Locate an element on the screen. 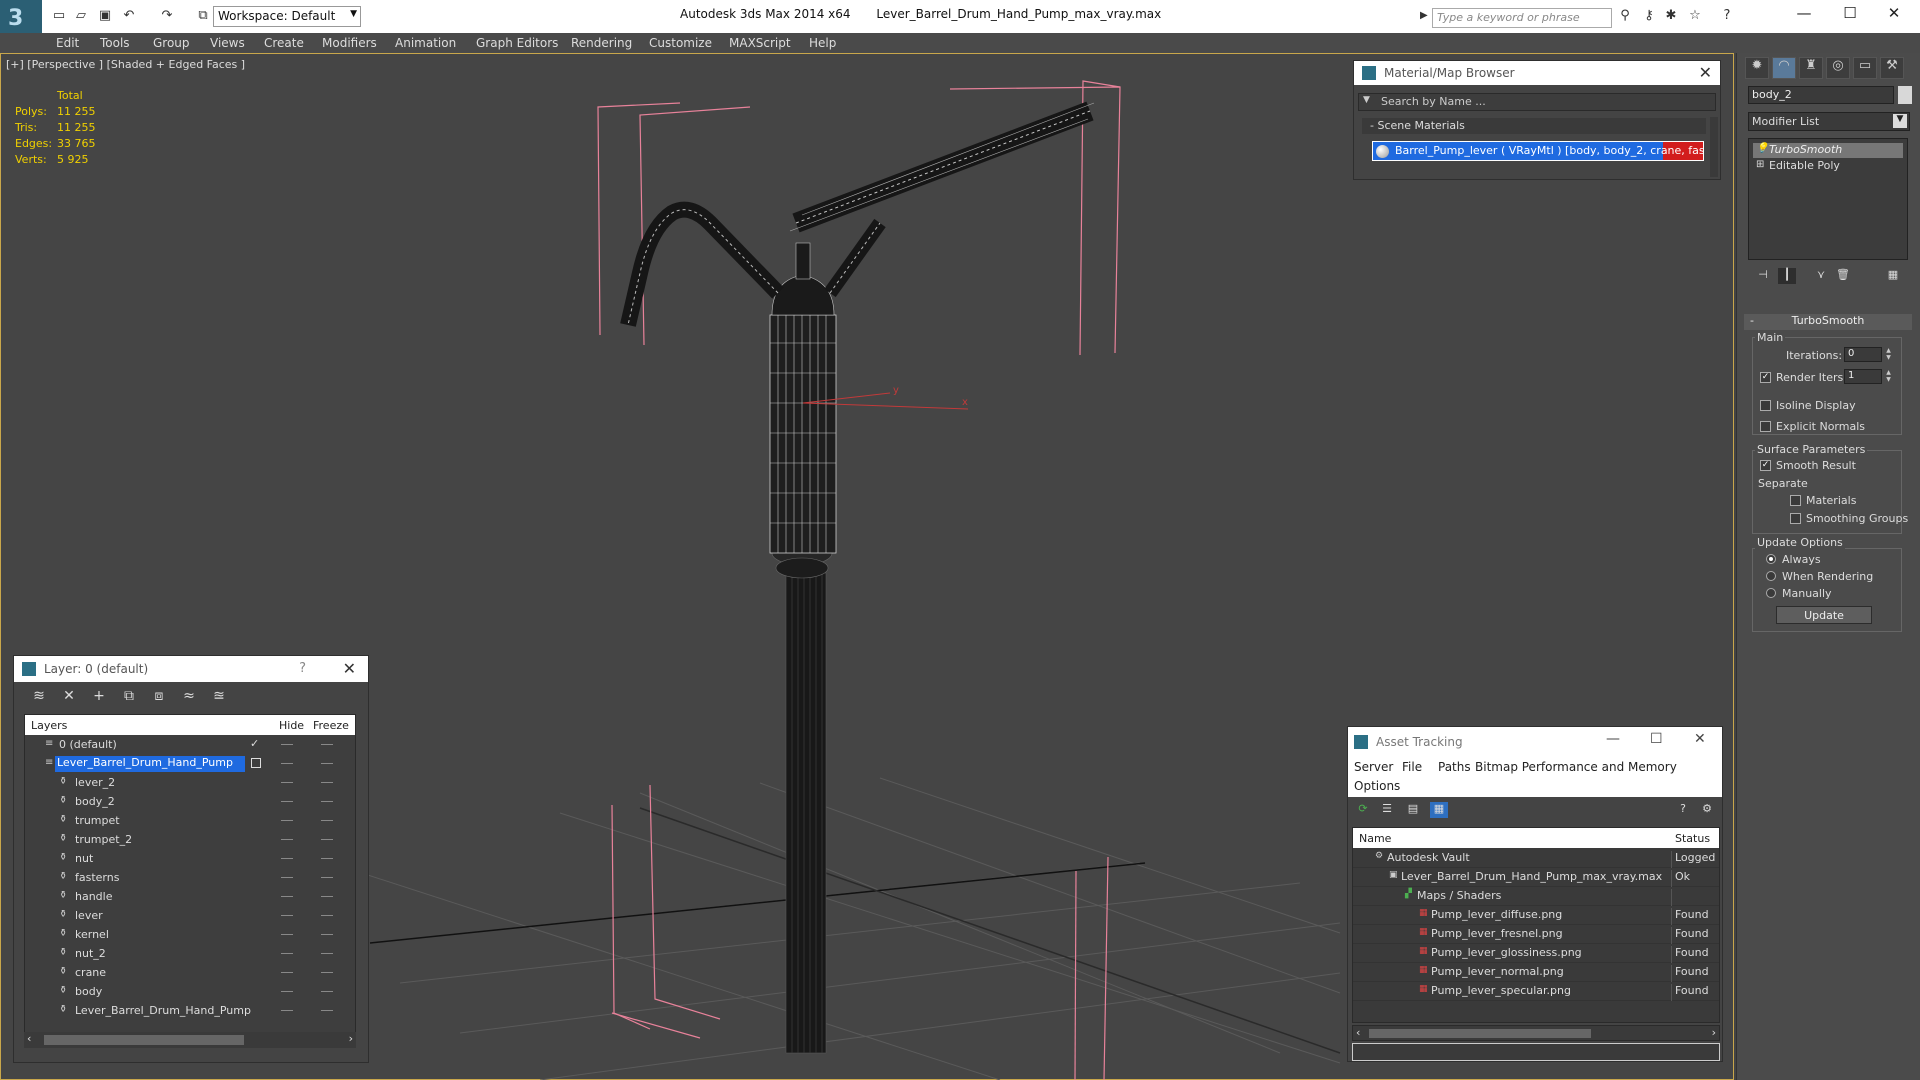 The image size is (1920, 1080). when-rendering-radio is located at coordinates (1771, 576).